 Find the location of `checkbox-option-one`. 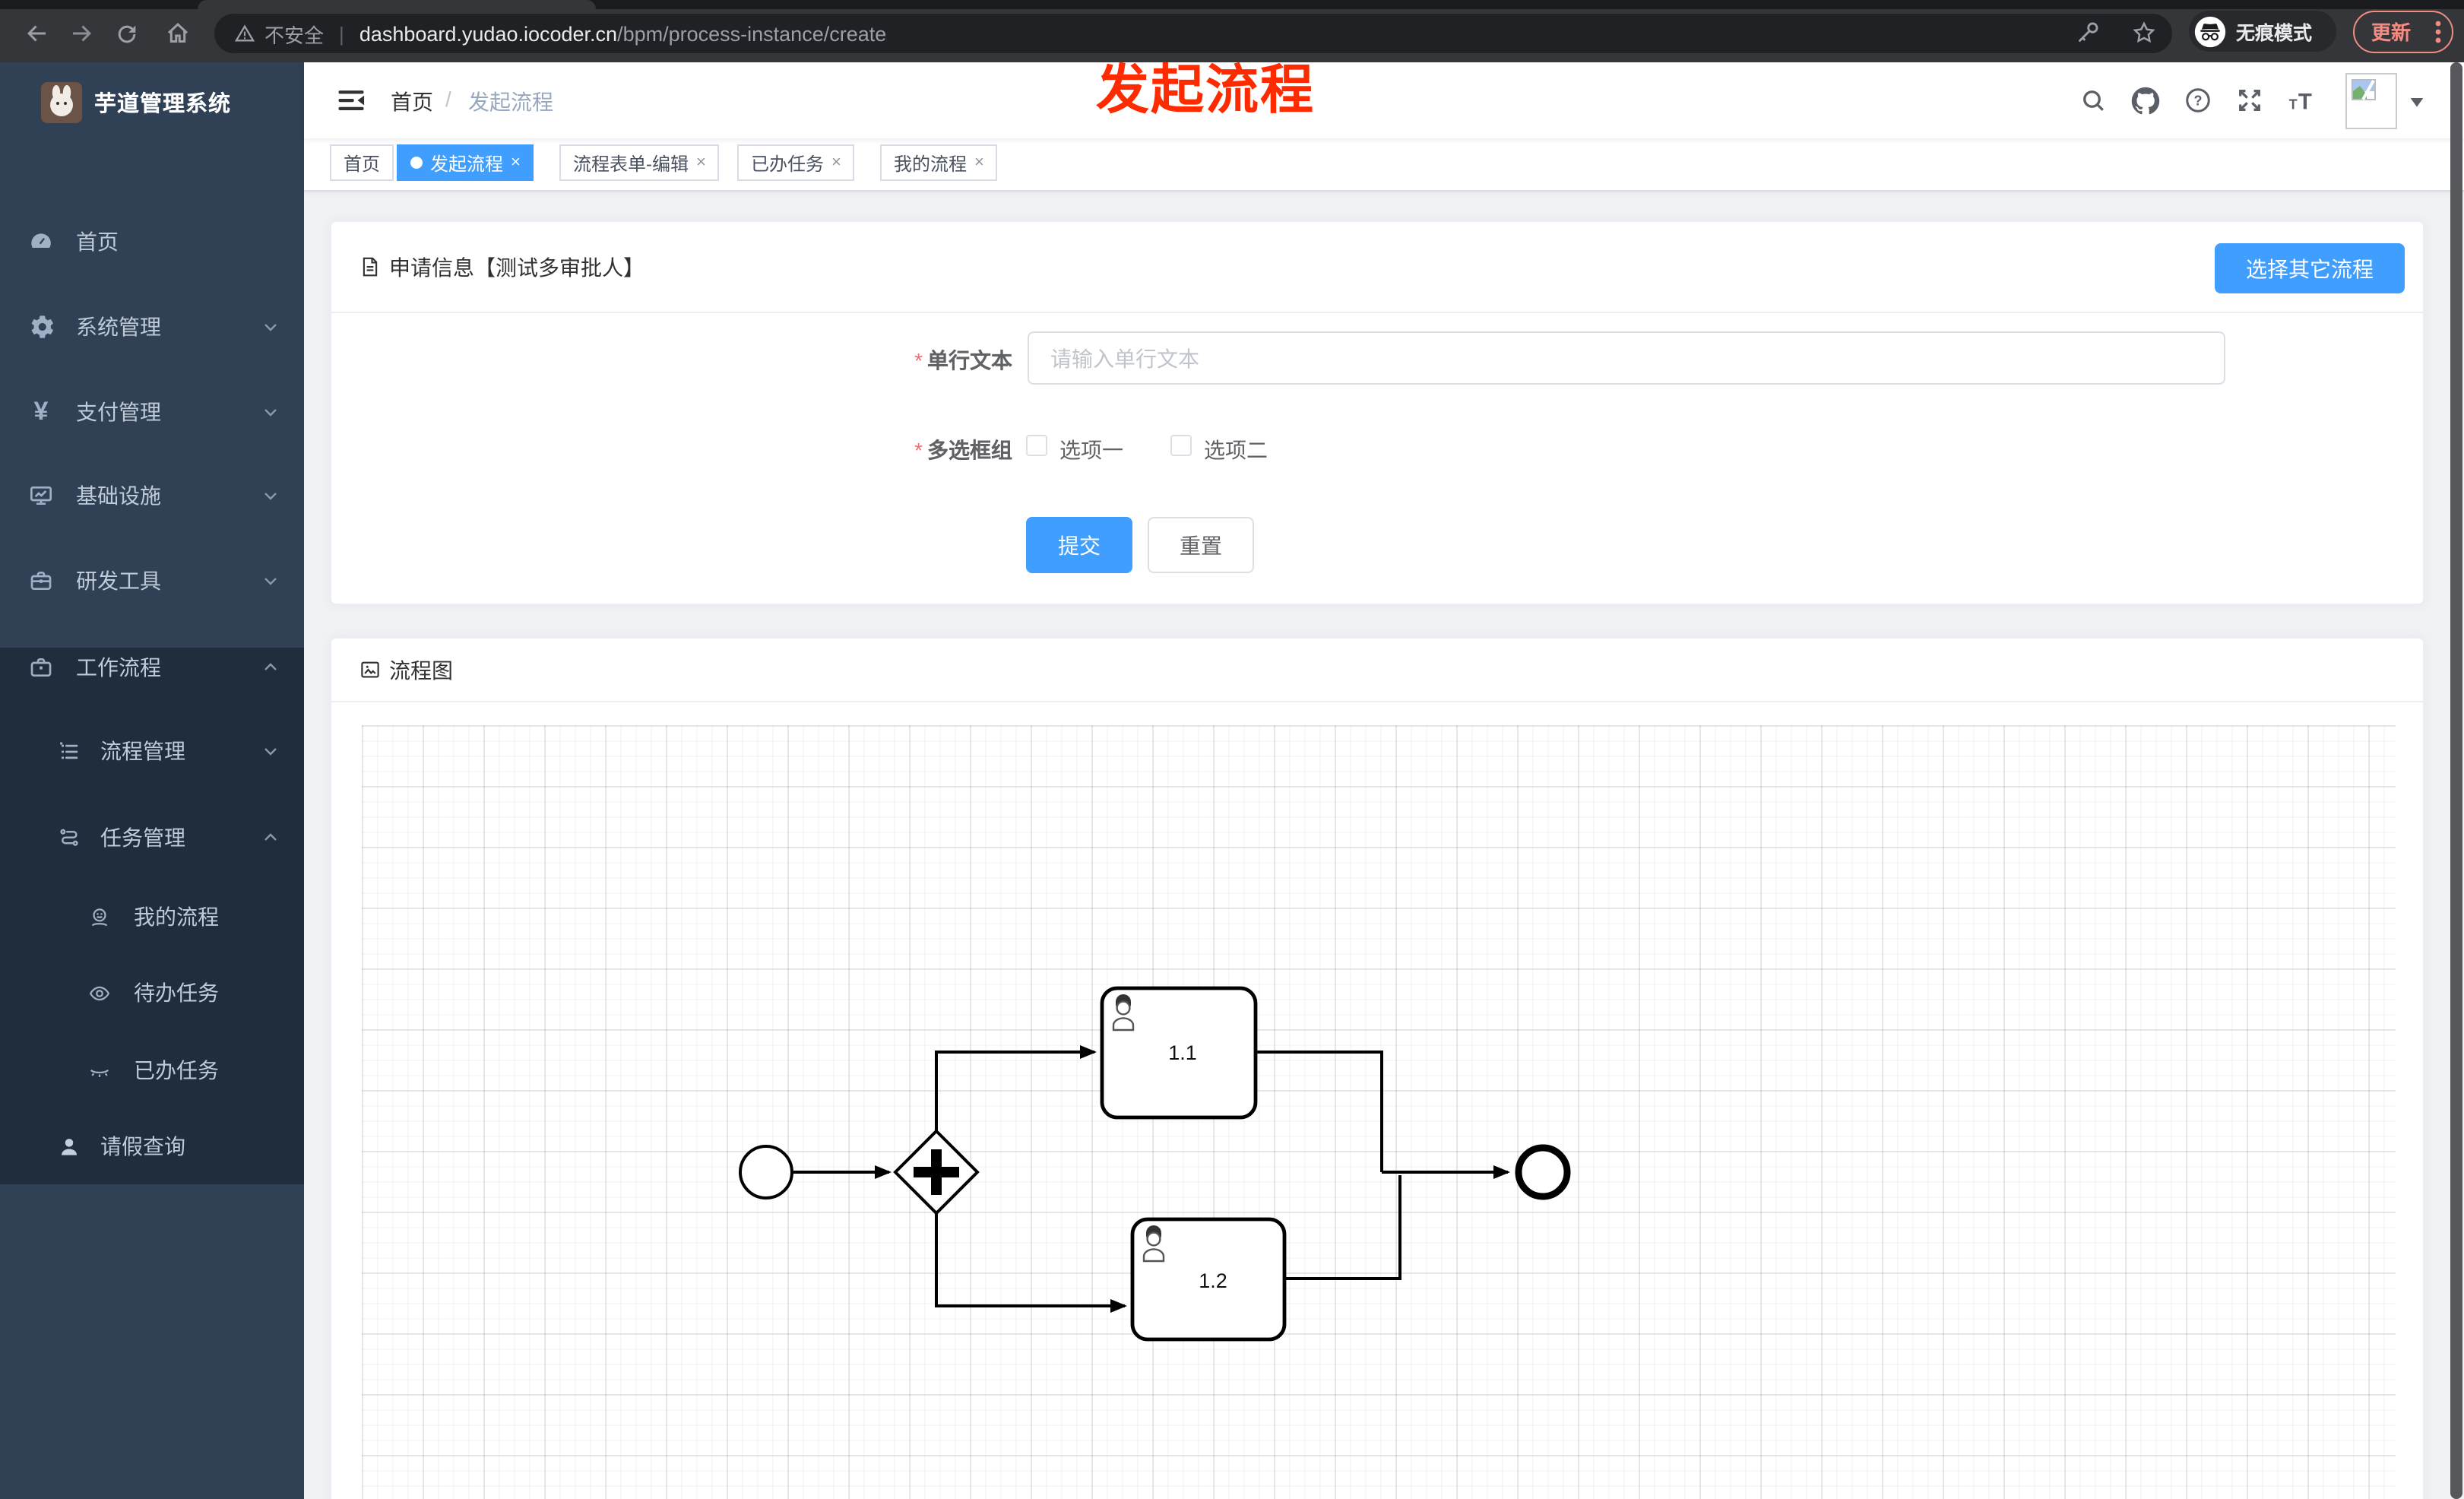

checkbox-option-one is located at coordinates (1036, 446).